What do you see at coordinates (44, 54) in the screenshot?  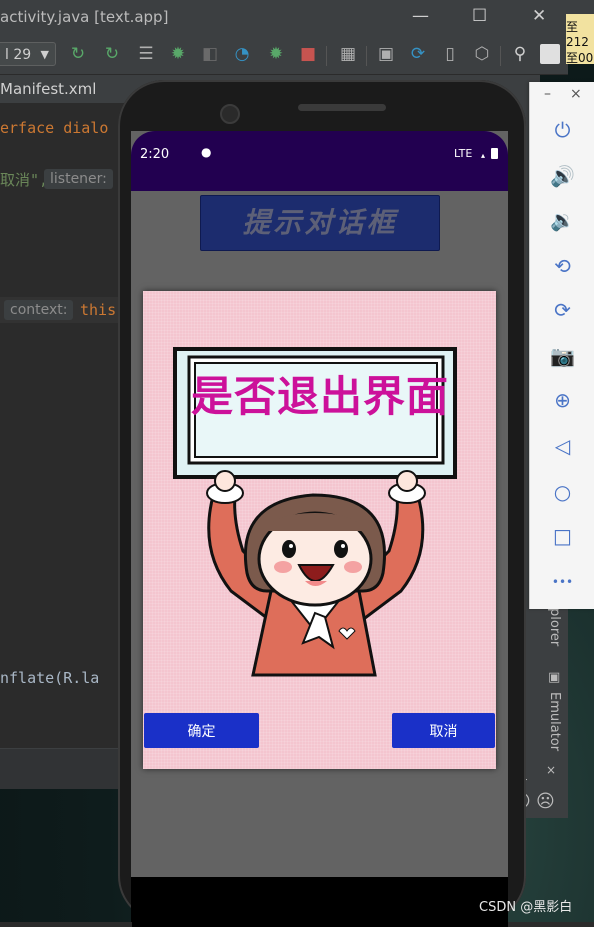 I see `chevron-down-icon: ▼` at bounding box center [44, 54].